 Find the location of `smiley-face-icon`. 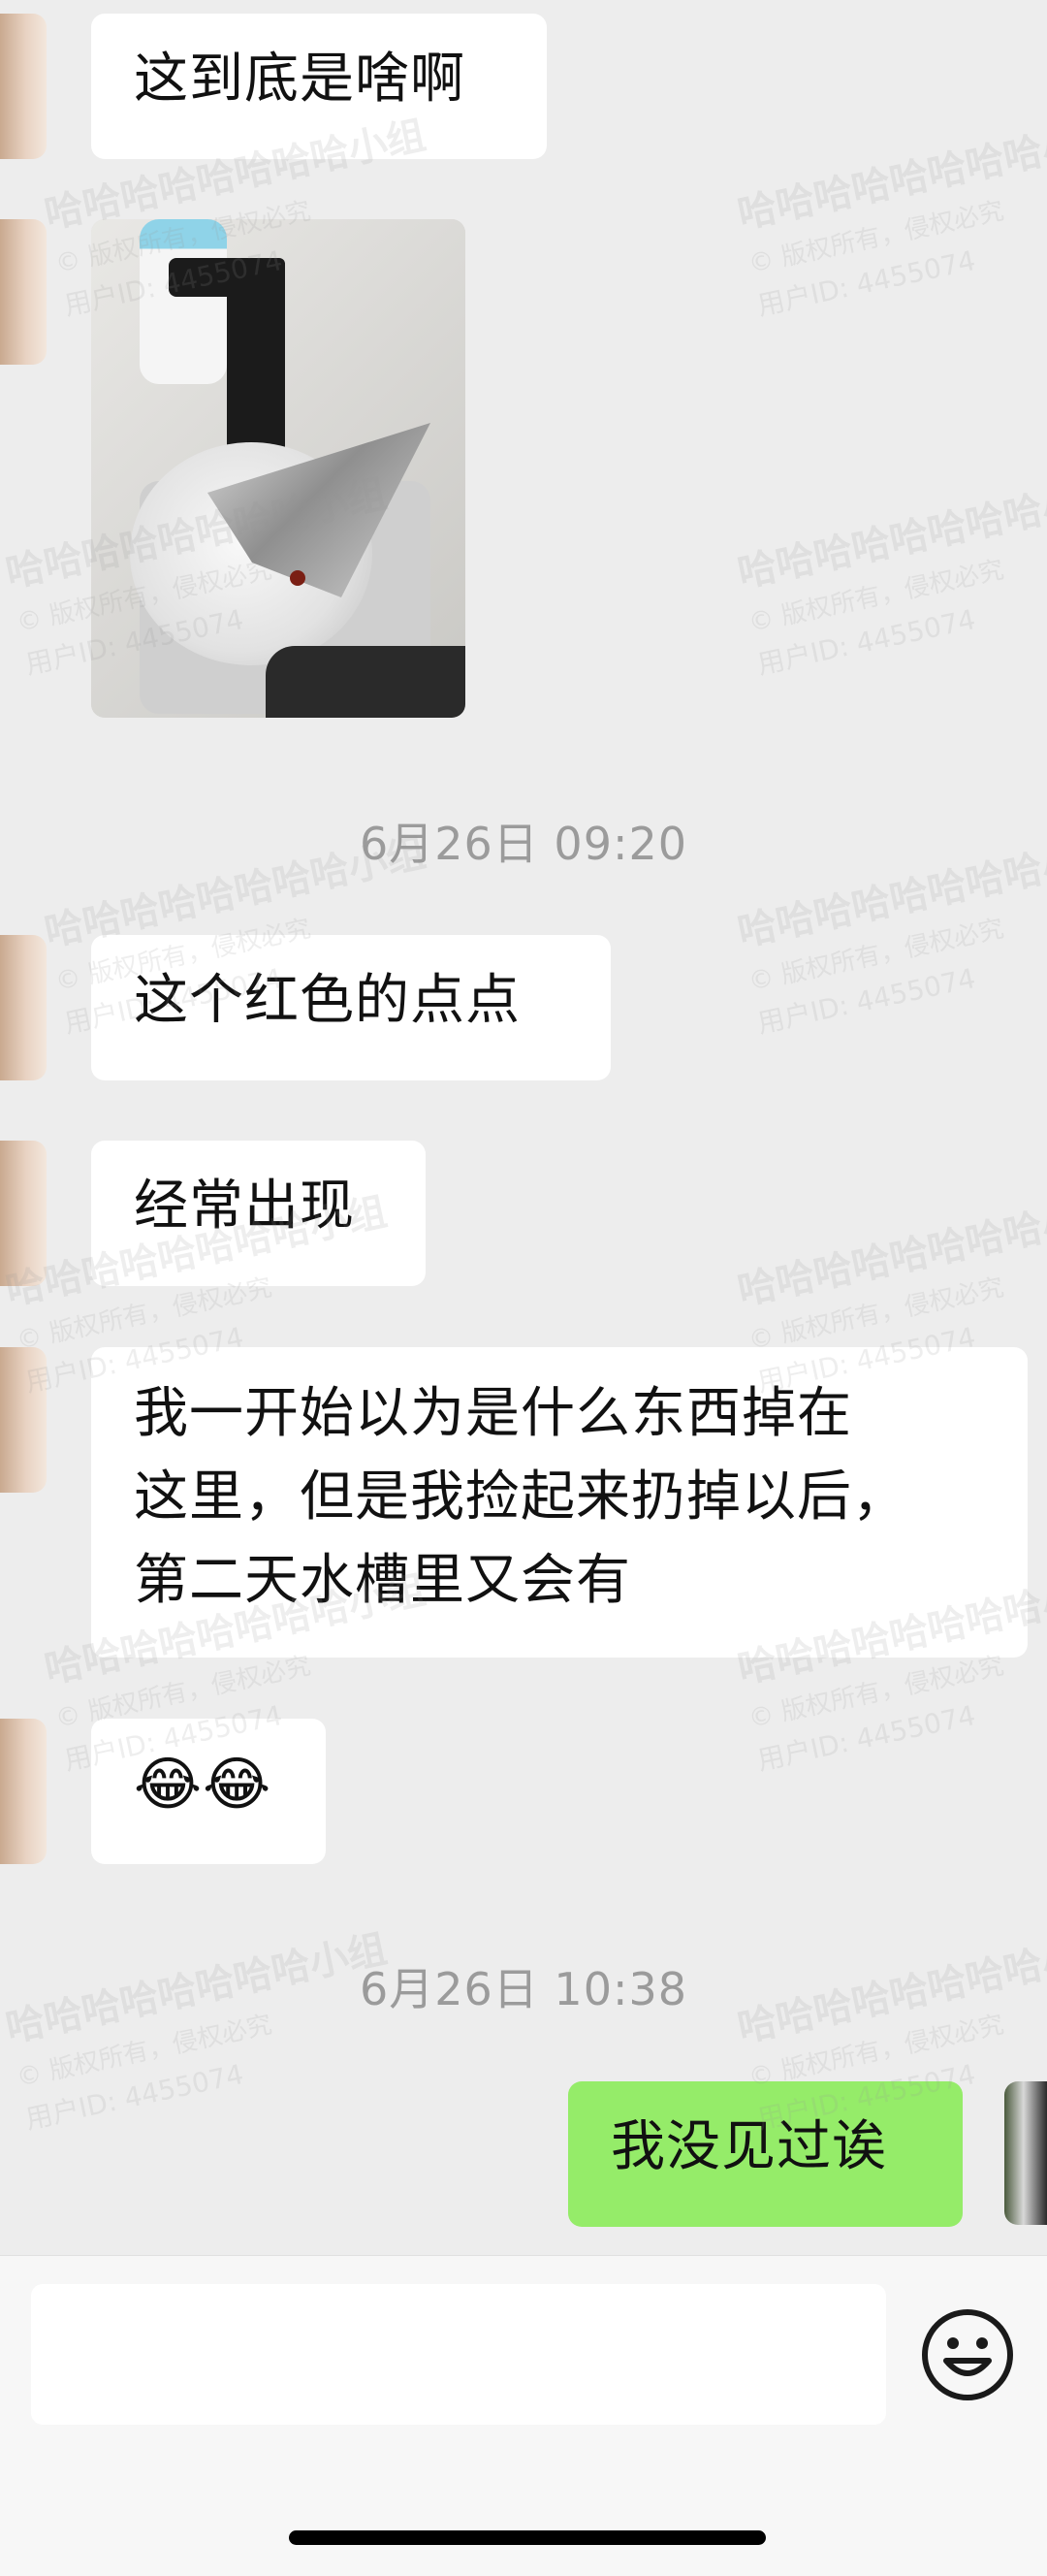

smiley-face-icon is located at coordinates (967, 2354).